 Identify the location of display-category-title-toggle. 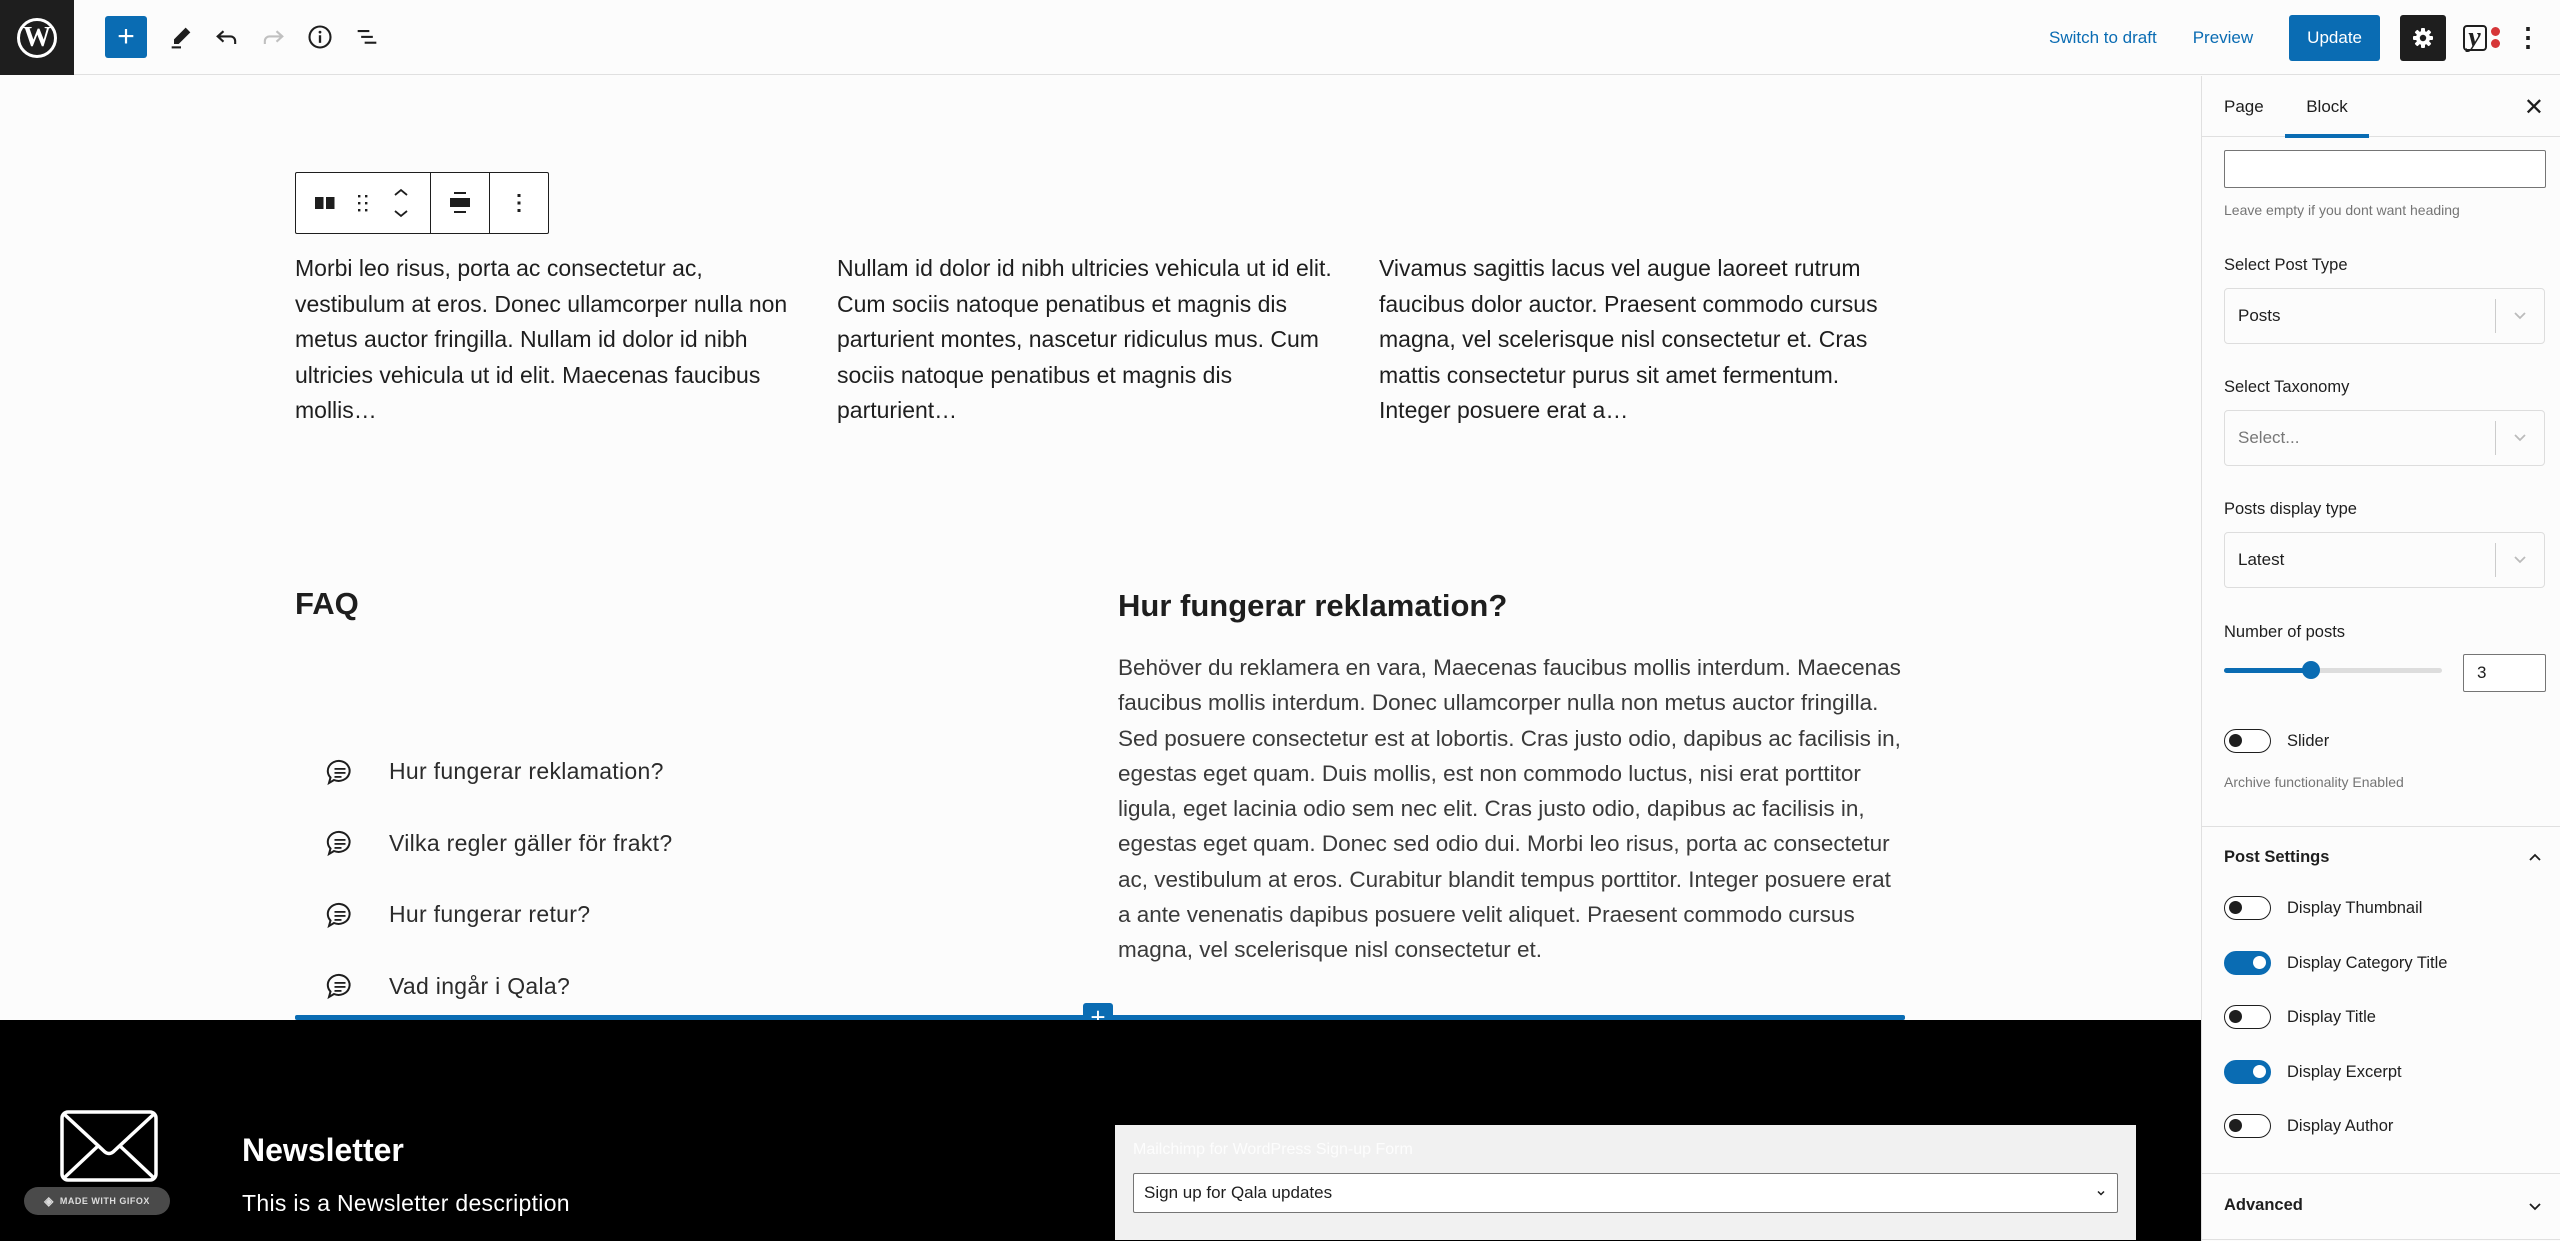
(2247, 963).